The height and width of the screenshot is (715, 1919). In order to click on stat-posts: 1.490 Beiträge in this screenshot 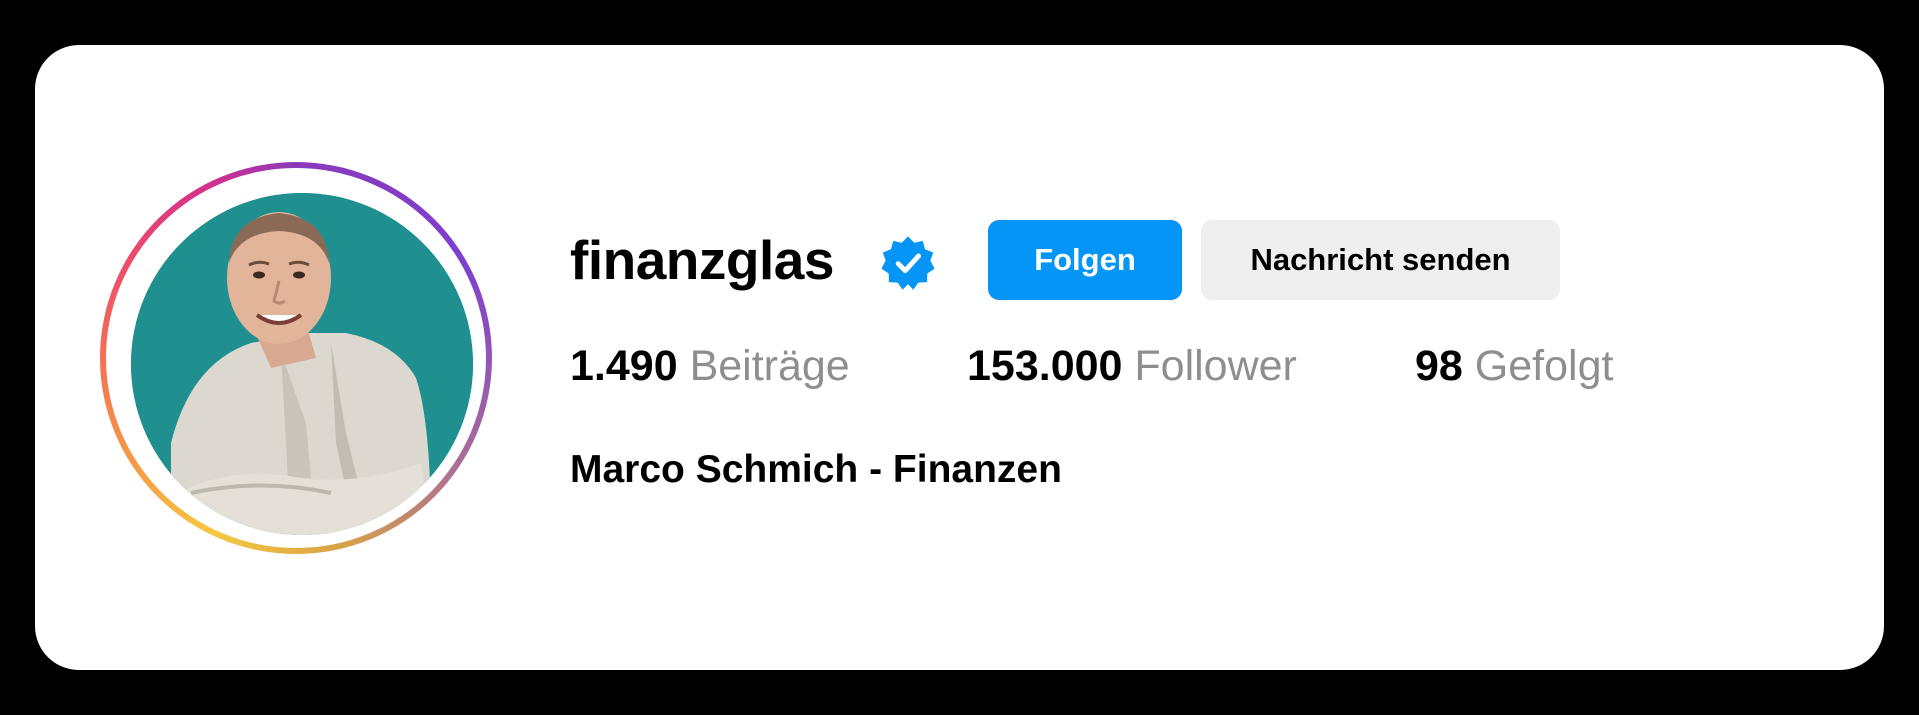, I will do `click(710, 366)`.